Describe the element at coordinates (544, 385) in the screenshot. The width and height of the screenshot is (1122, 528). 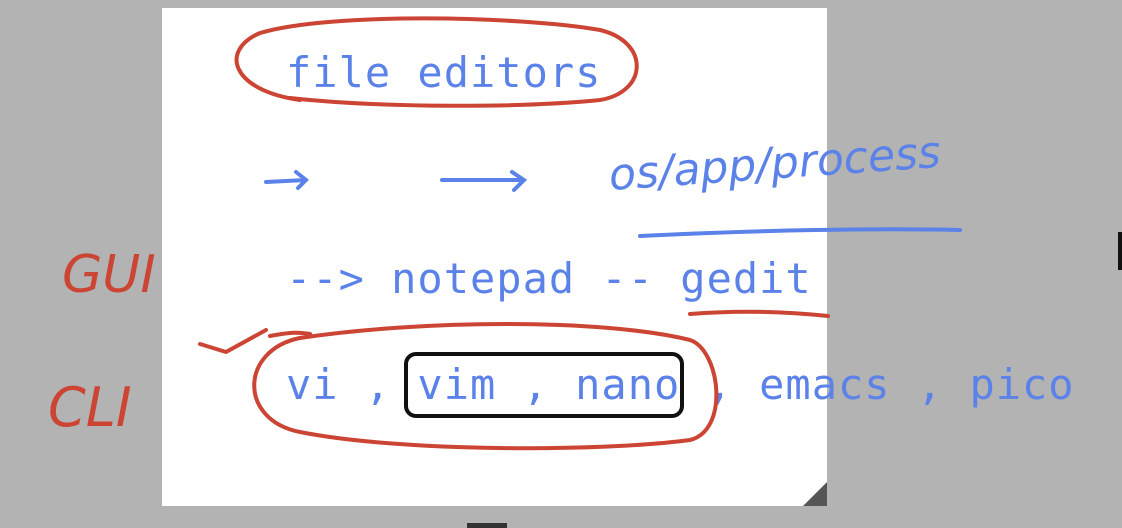
I see `black-box-vim-nano` at that location.